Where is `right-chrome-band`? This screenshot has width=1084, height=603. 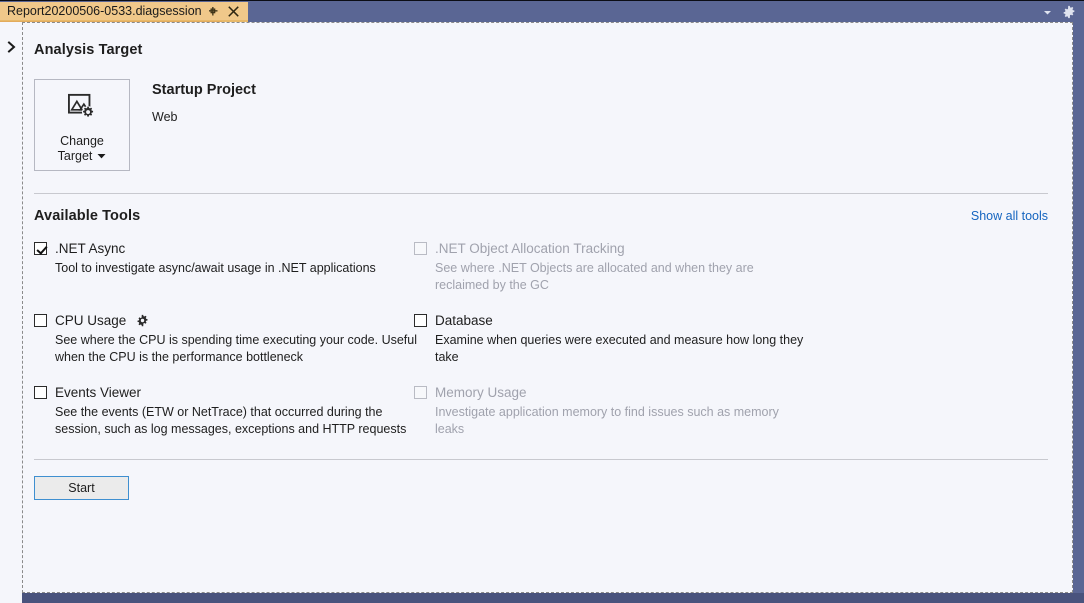
right-chrome-band is located at coordinates (1078, 312).